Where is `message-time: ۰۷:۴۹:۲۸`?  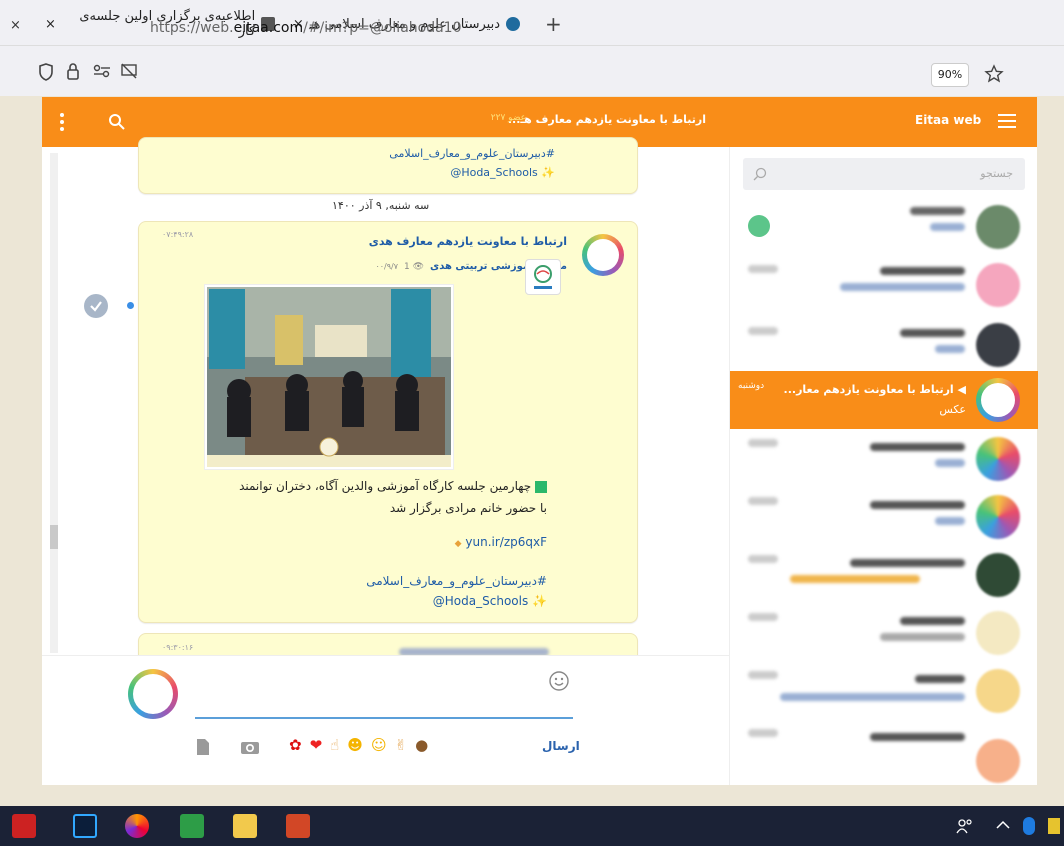 message-time: ۰۷:۴۹:۲۸ is located at coordinates (178, 234).